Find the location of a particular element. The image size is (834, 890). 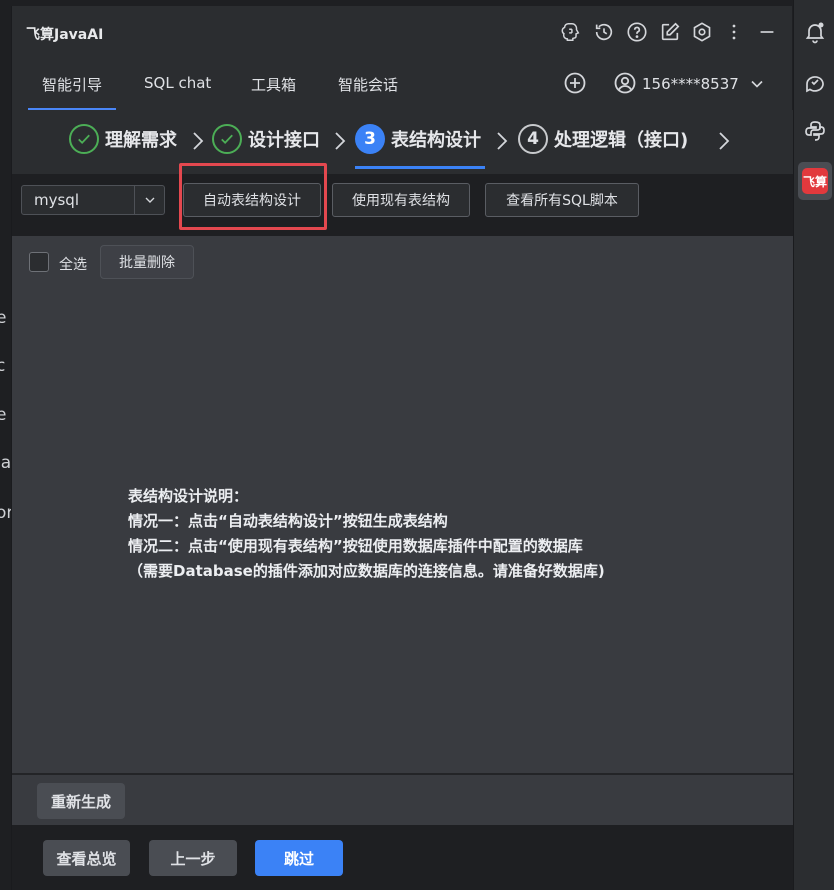

table-toolbar: mysql 自动表结构设计 使用现有表结构 查看所有SQL脚本 is located at coordinates (402, 205).